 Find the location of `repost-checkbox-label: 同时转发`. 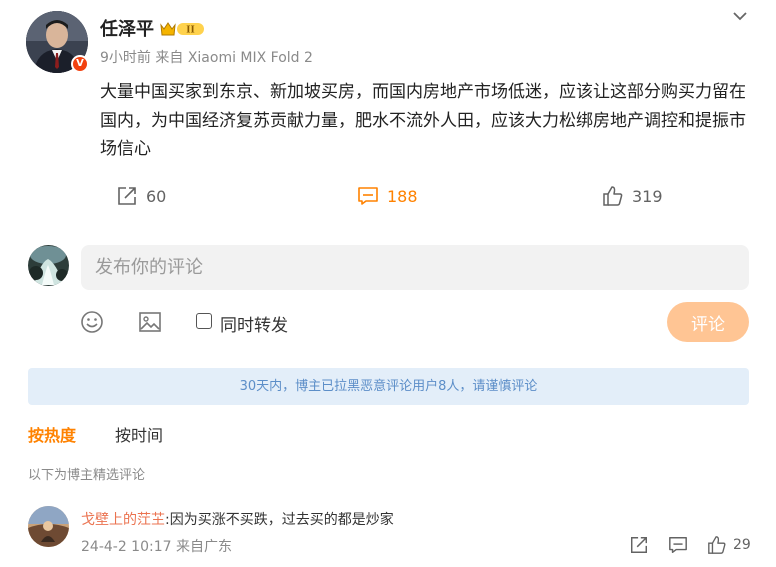

repost-checkbox-label: 同时转发 is located at coordinates (254, 323).